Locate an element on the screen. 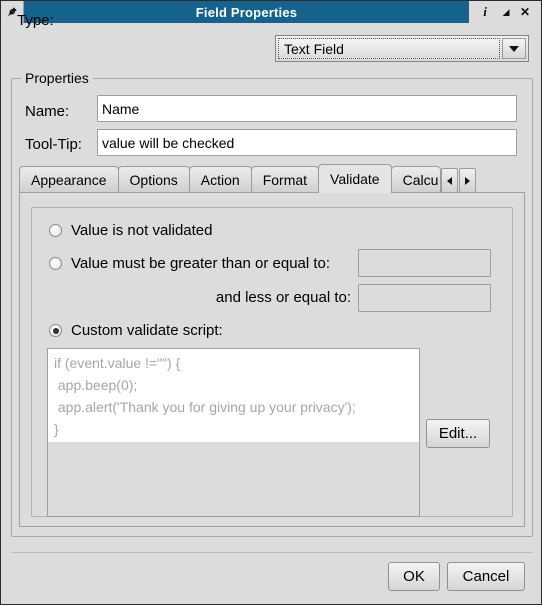 The width and height of the screenshot is (542, 605). cancel-label: Cancel is located at coordinates (486, 576).